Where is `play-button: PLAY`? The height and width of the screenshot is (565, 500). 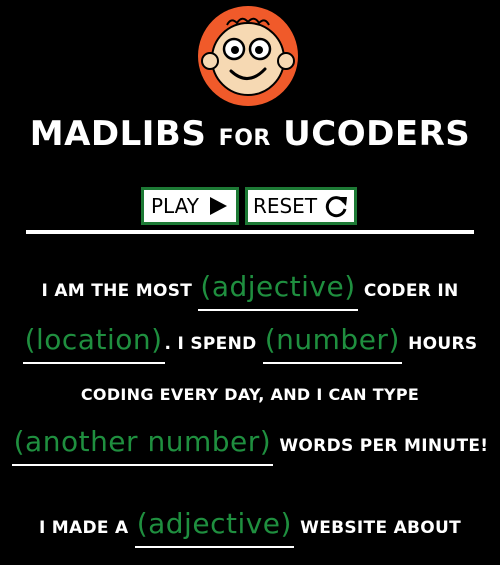 play-button: PLAY is located at coordinates (190, 206).